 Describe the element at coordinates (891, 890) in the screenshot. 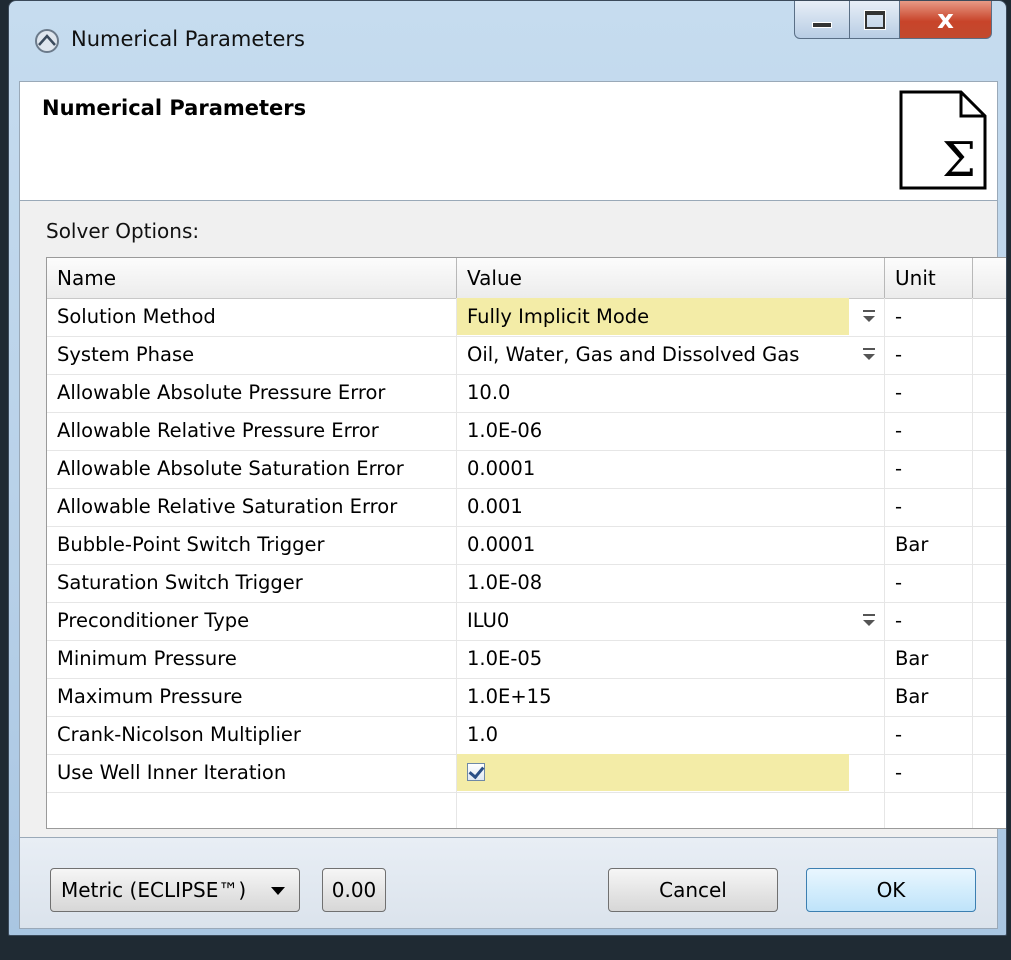

I see `ok-button: OK` at that location.